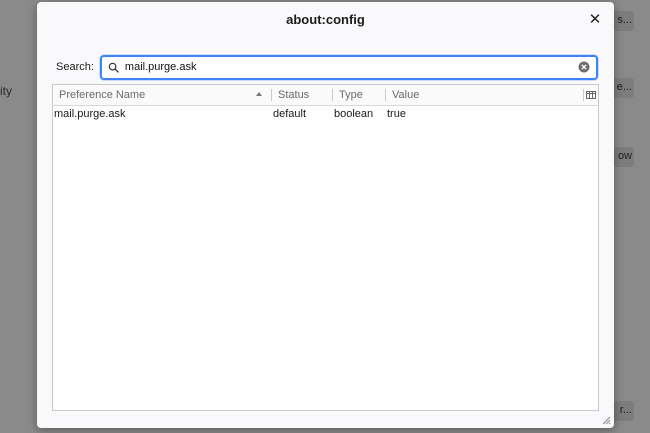  What do you see at coordinates (90, 114) in the screenshot?
I see `cell-preference-name: mail.purge.ask` at bounding box center [90, 114].